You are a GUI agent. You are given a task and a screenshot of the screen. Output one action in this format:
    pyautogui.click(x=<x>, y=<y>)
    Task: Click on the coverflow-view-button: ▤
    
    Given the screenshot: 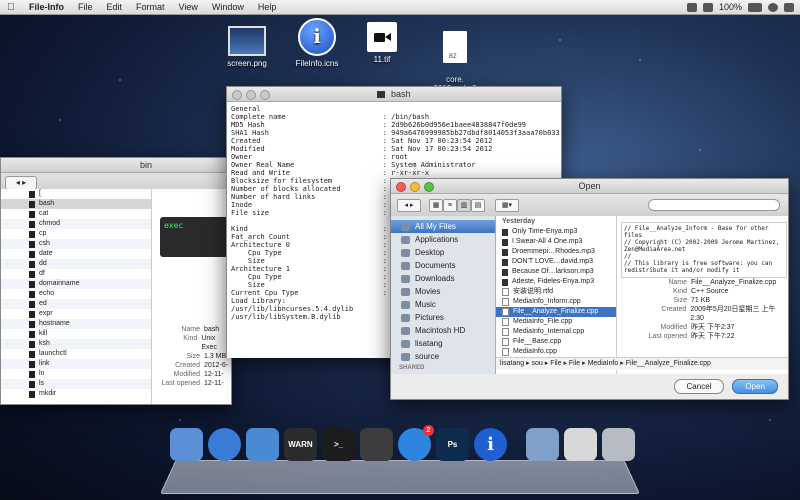 What is the action you would take?
    pyautogui.click(x=478, y=205)
    